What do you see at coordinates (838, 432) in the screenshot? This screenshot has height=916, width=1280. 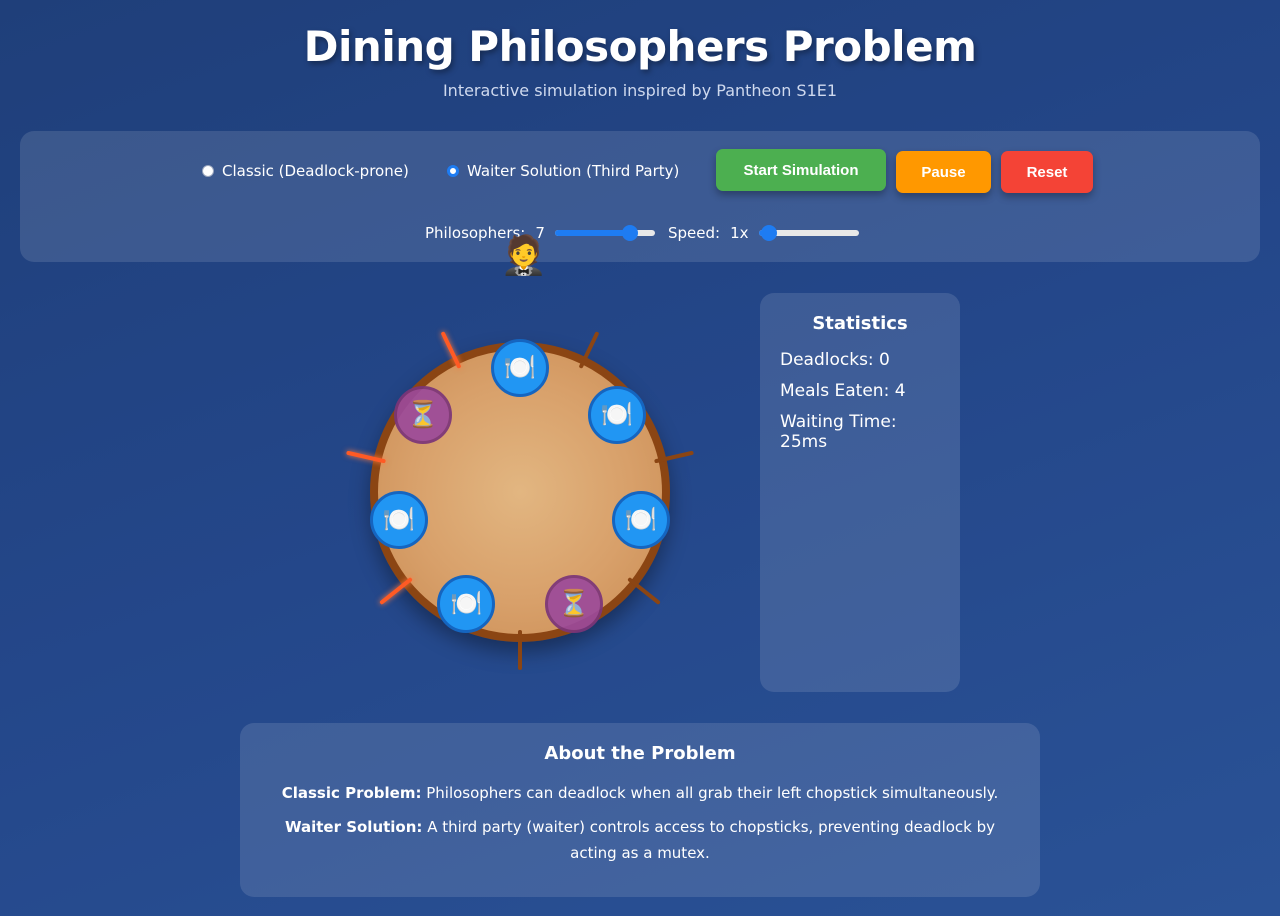 I see `waiting-time-stat: Waiting Time: 25ms` at bounding box center [838, 432].